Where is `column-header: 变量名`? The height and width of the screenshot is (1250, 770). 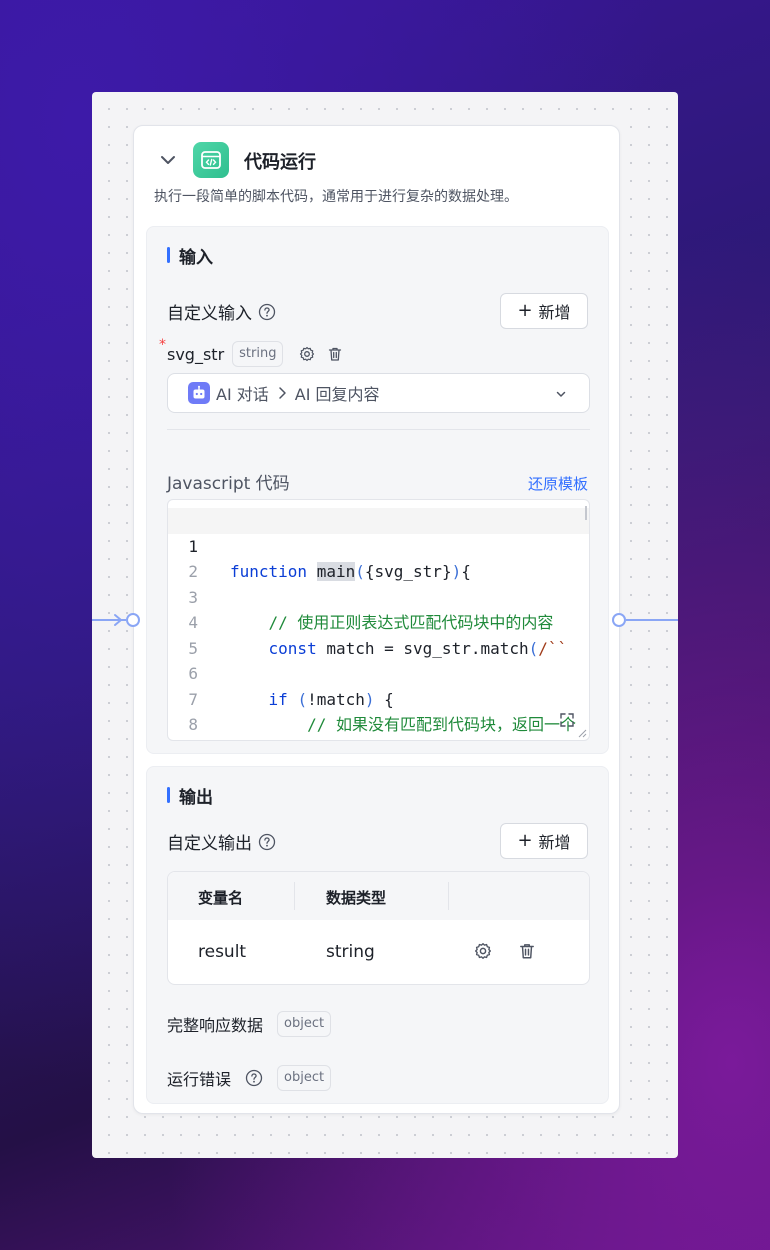 column-header: 变量名 is located at coordinates (221, 898).